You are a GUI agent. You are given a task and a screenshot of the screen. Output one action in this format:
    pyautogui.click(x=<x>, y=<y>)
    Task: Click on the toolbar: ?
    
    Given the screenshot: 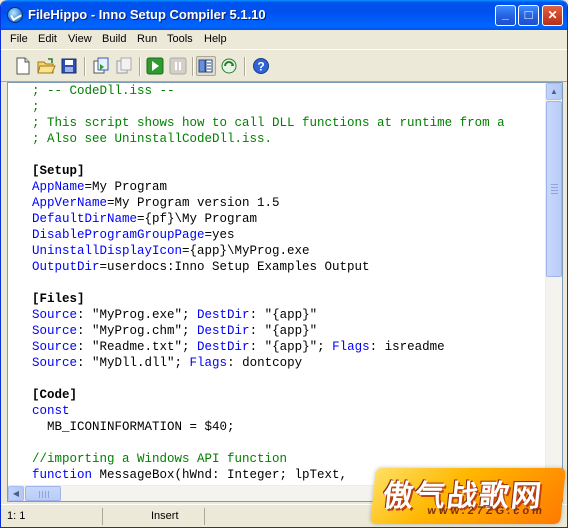 What is the action you would take?
    pyautogui.click(x=284, y=65)
    